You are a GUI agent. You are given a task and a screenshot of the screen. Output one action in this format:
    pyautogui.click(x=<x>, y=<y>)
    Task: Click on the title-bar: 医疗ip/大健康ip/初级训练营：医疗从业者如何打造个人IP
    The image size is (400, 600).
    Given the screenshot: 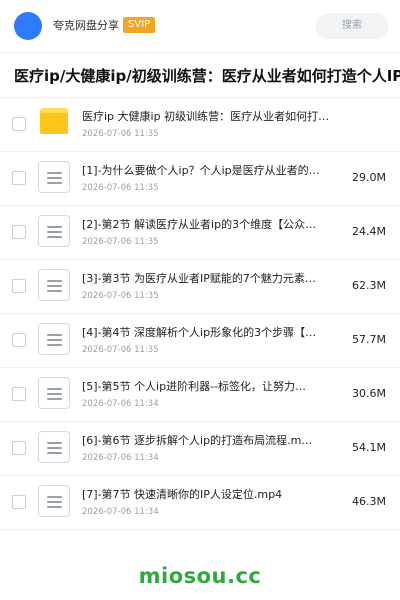 What is the action you would take?
    pyautogui.click(x=200, y=75)
    